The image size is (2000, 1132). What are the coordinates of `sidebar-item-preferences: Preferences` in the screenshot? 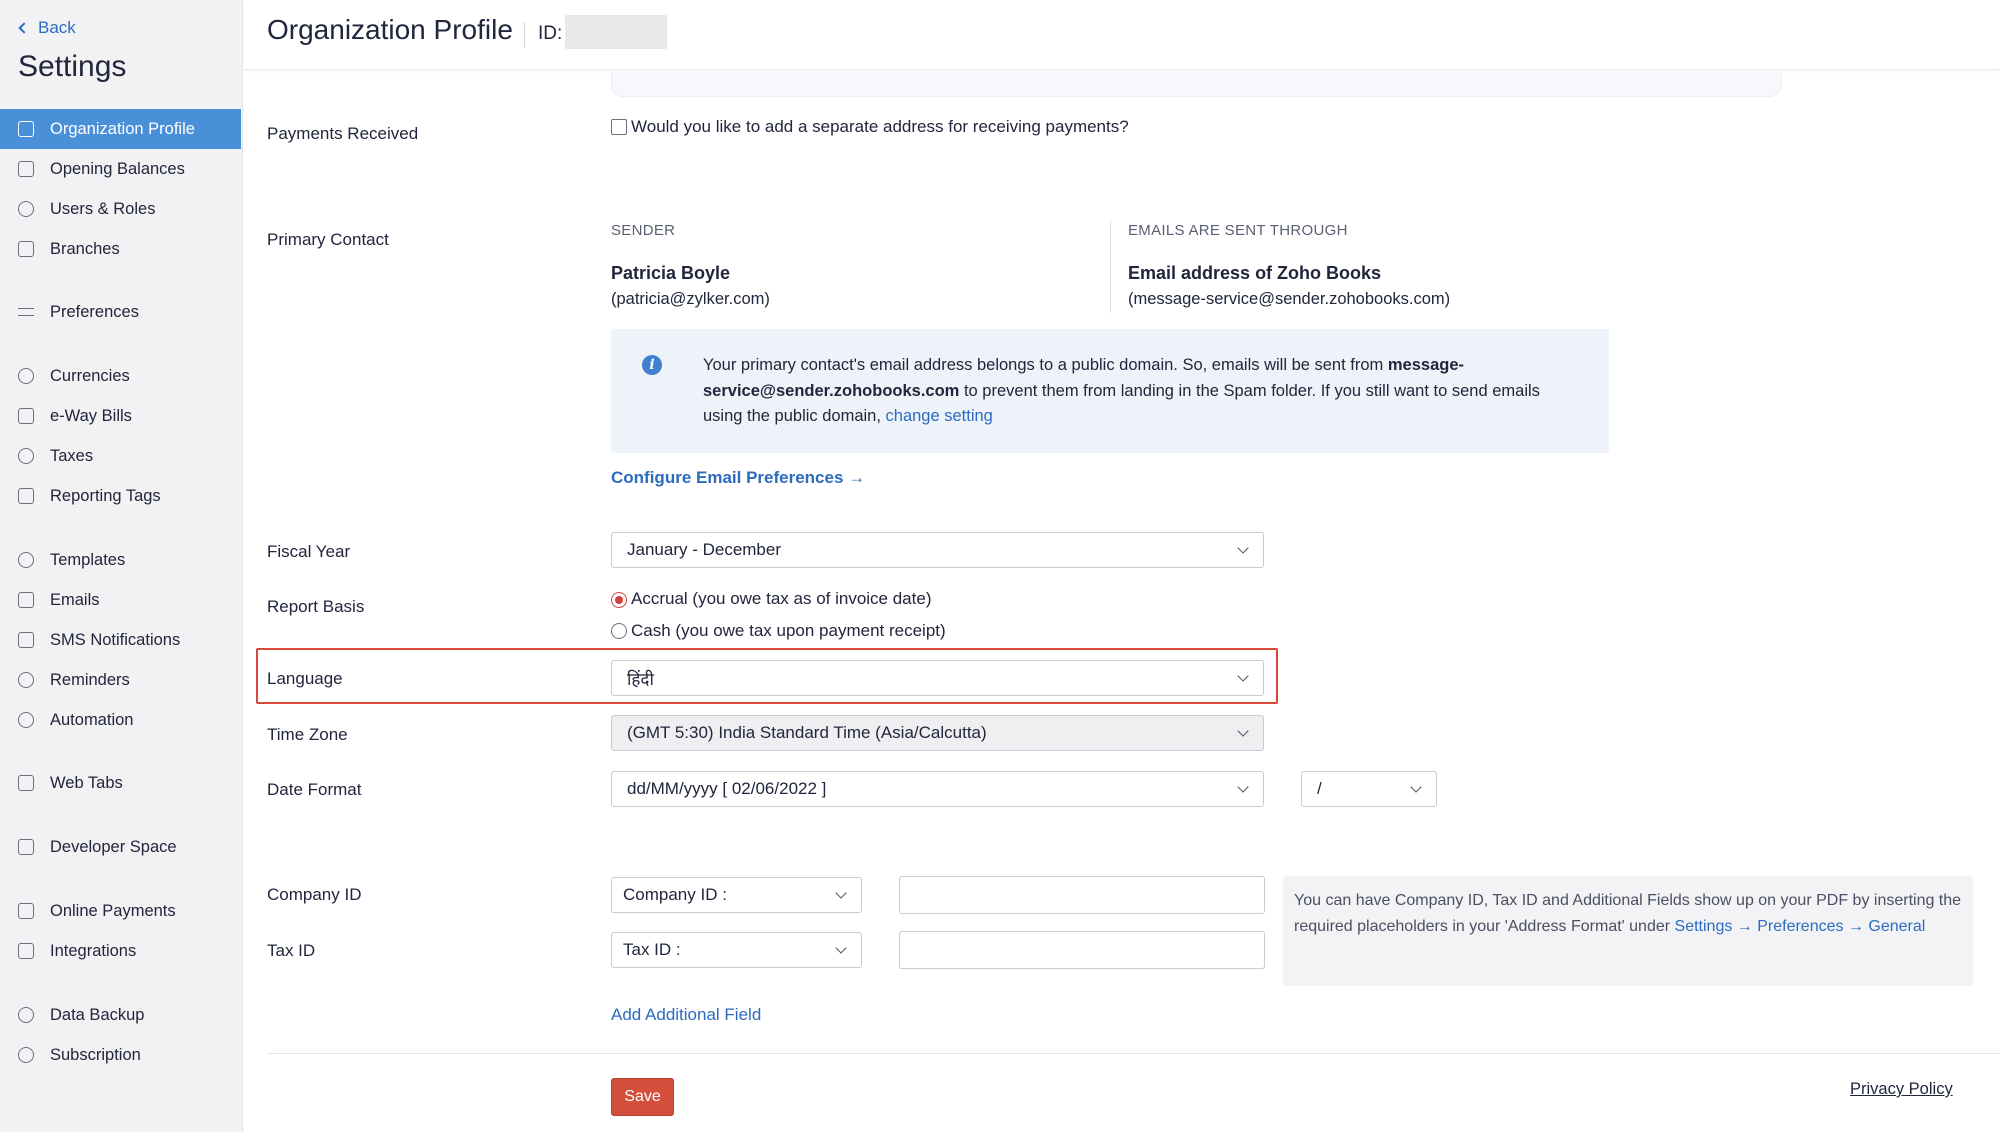 It's located at (120, 312).